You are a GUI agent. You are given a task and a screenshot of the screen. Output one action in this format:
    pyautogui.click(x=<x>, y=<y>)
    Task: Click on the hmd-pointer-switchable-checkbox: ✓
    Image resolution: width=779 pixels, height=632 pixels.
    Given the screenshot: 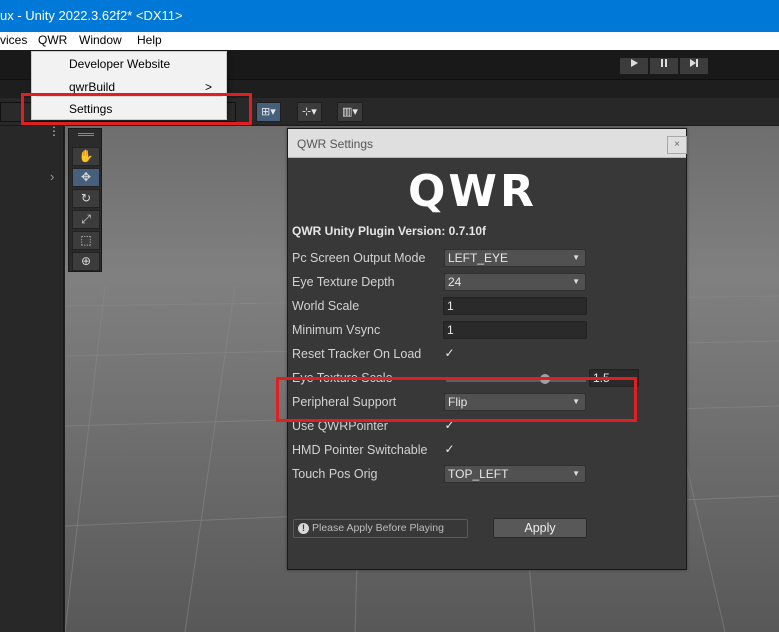 What is the action you would take?
    pyautogui.click(x=449, y=449)
    